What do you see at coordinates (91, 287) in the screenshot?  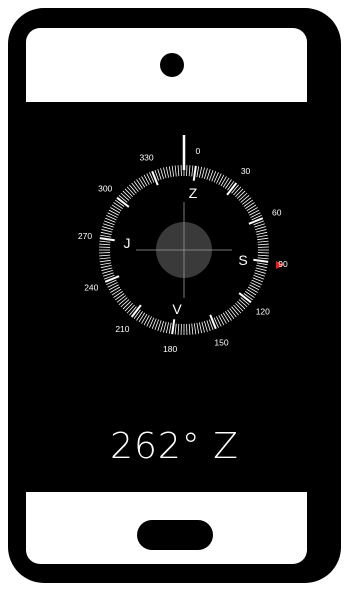 I see `degree-label-240: 240` at bounding box center [91, 287].